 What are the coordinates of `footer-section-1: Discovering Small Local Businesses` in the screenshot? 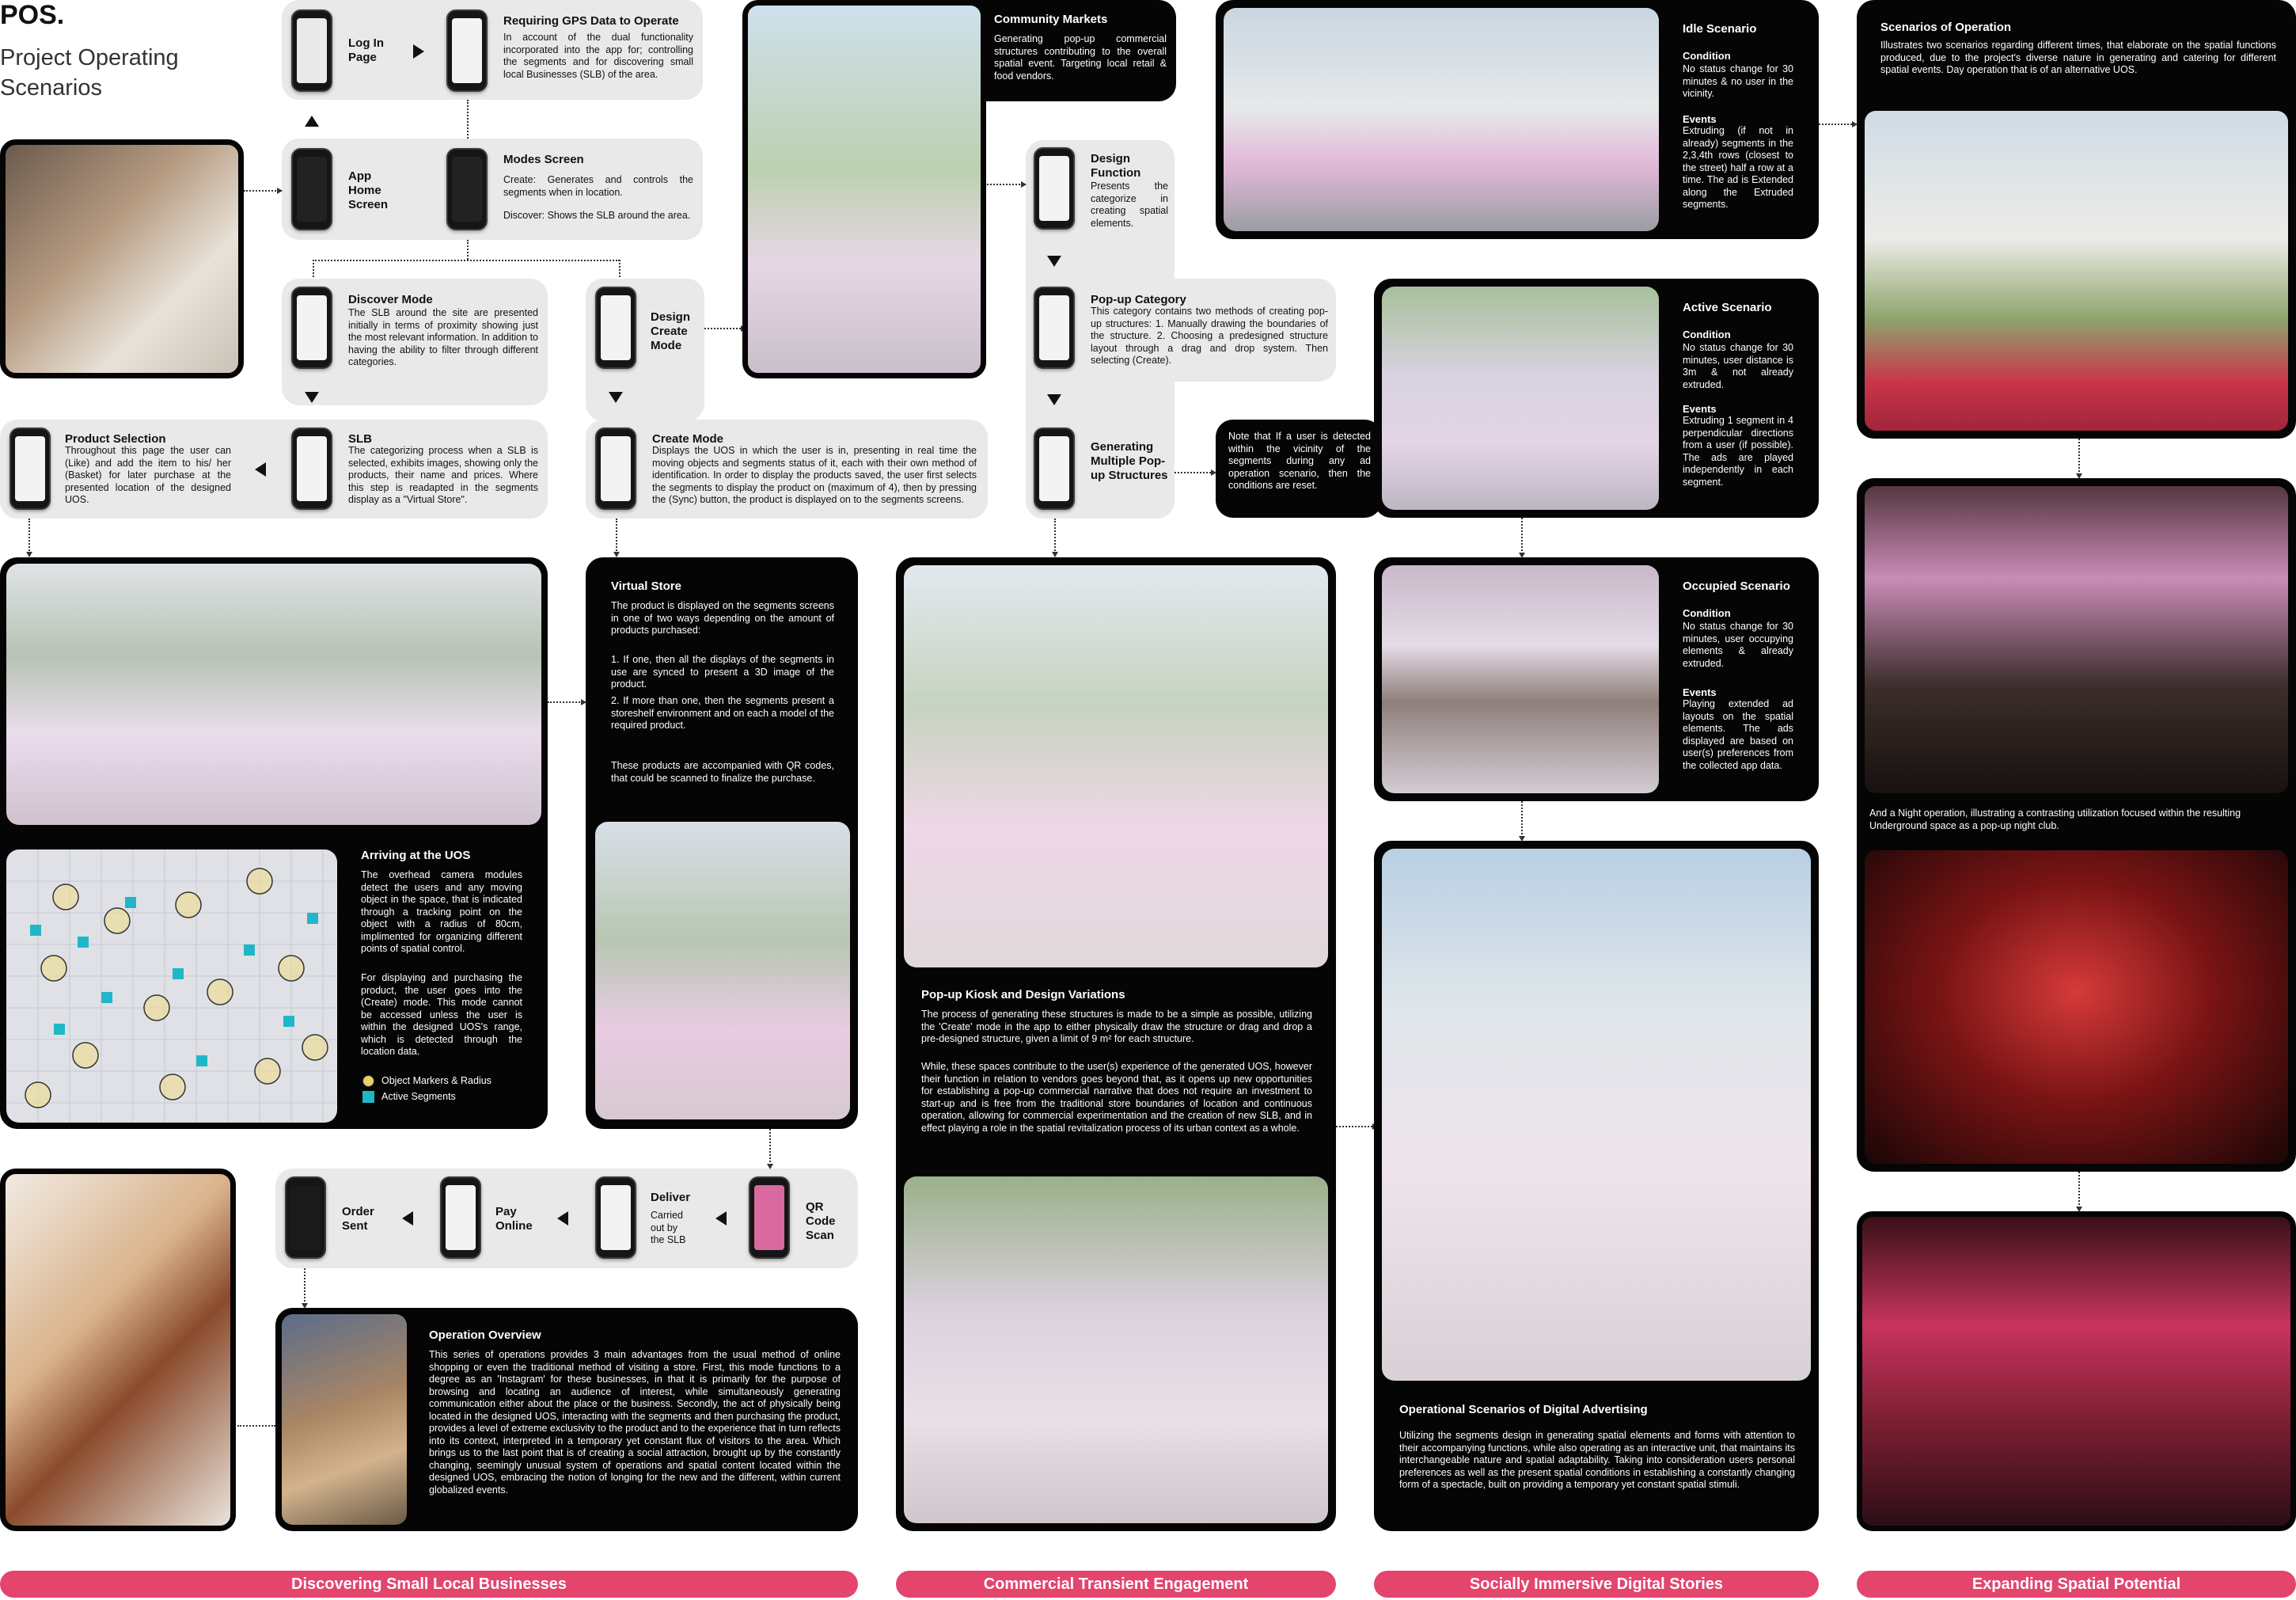 It's located at (429, 1585).